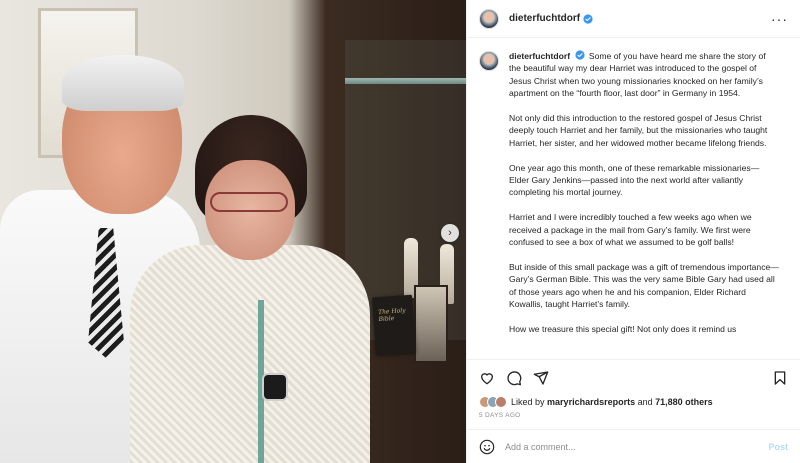 Image resolution: width=800 pixels, height=463 pixels. I want to click on post-header: dieterfuchtdorf ···, so click(633, 19).